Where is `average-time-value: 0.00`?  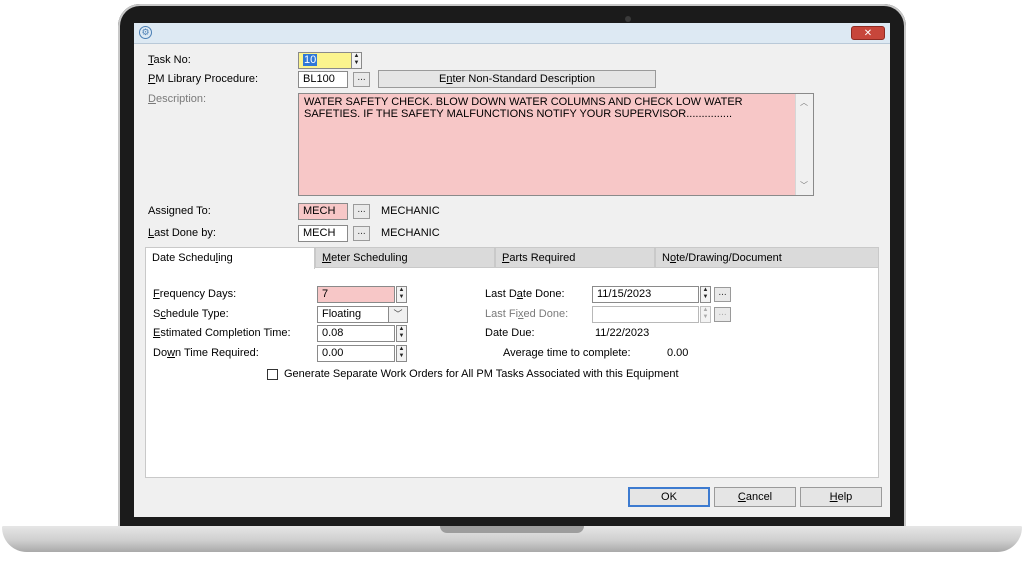
average-time-value: 0.00 is located at coordinates (678, 353).